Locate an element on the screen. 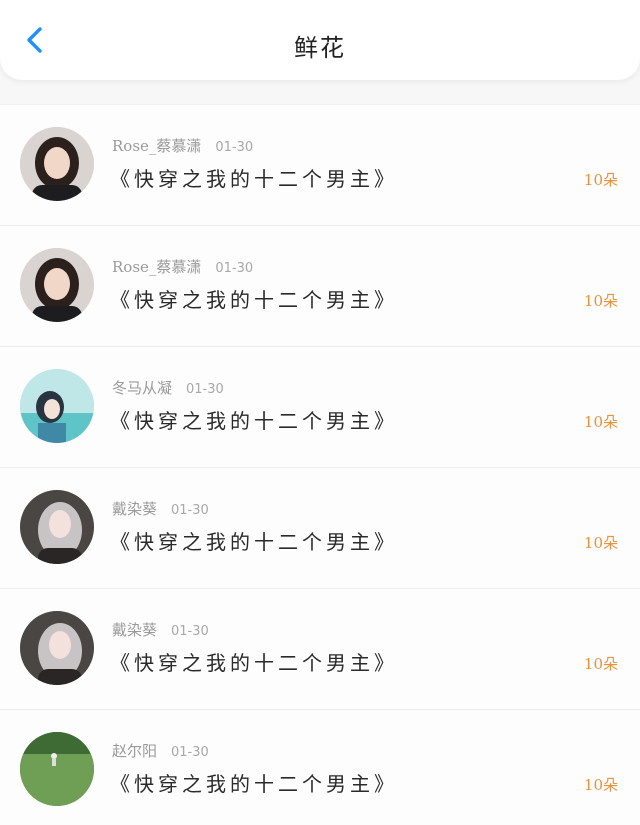 The width and height of the screenshot is (640, 825). page-title: 鲜花 is located at coordinates (320, 48).